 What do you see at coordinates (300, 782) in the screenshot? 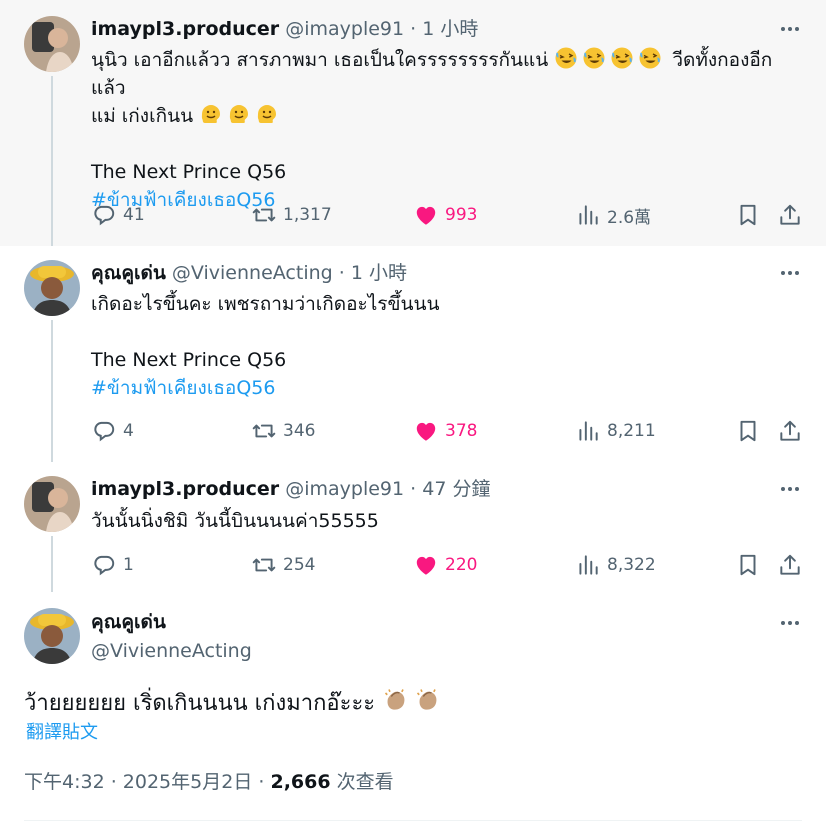
I see `view-count: 2,666` at bounding box center [300, 782].